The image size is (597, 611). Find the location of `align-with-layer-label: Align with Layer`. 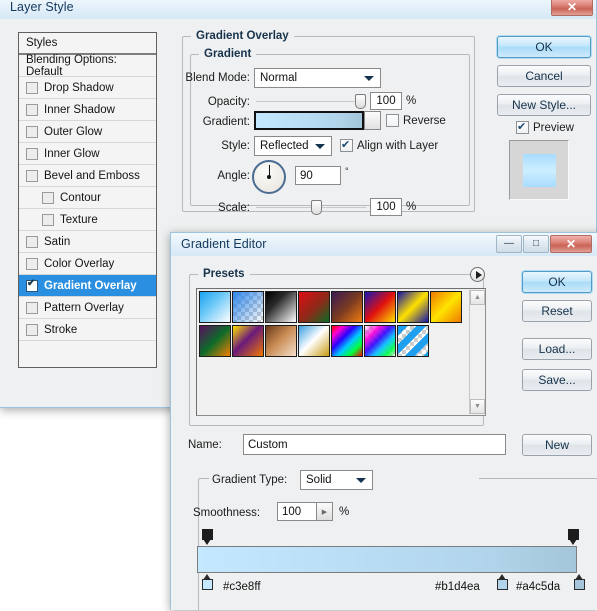

align-with-layer-label: Align with Layer is located at coordinates (398, 146).